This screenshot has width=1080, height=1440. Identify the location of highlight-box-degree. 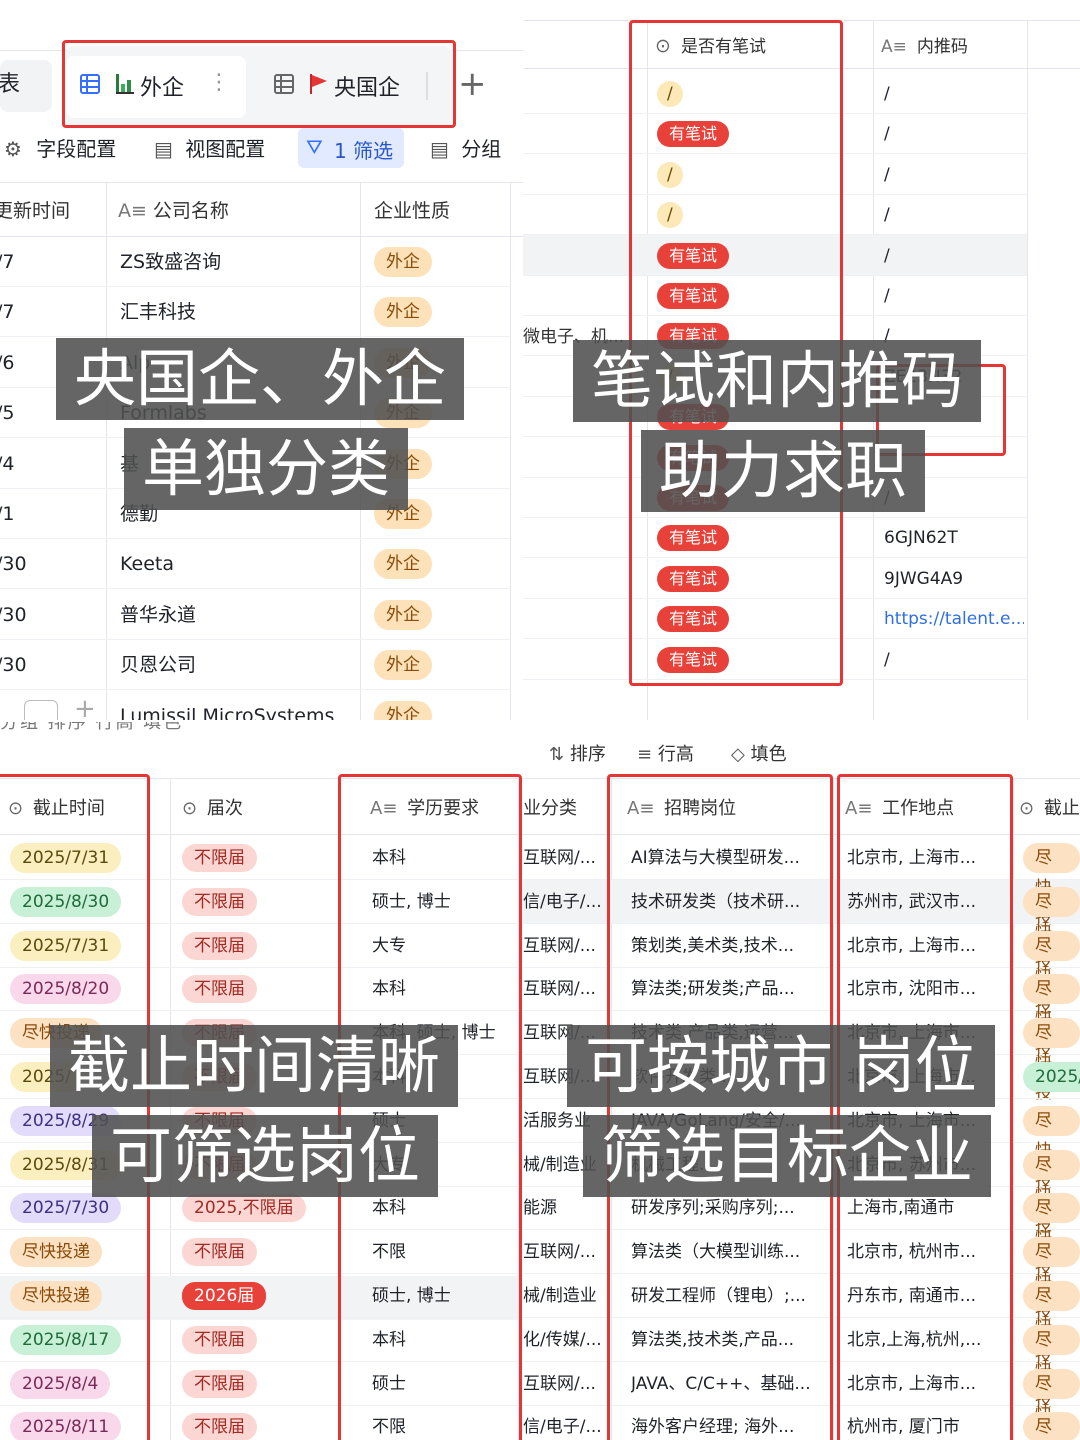
(430, 1107).